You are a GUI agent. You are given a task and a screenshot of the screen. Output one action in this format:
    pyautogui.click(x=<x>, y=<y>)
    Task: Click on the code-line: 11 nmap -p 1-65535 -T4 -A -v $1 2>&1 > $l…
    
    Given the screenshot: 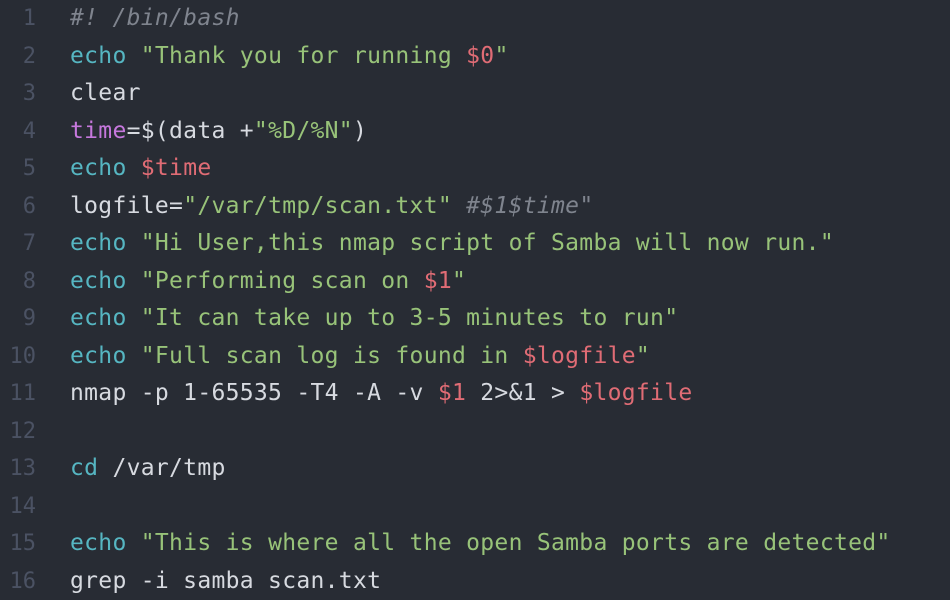 What is the action you would take?
    pyautogui.click(x=475, y=393)
    